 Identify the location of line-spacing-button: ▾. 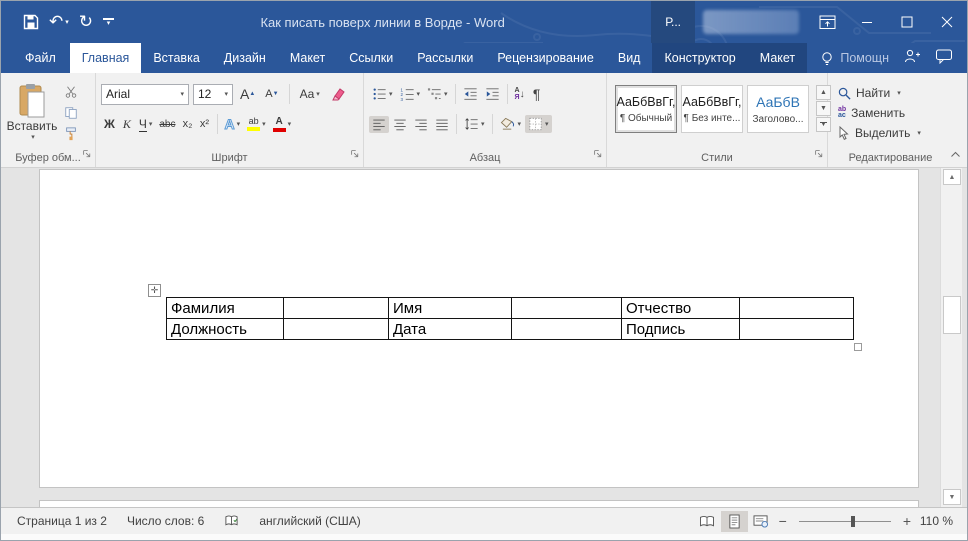
(474, 124).